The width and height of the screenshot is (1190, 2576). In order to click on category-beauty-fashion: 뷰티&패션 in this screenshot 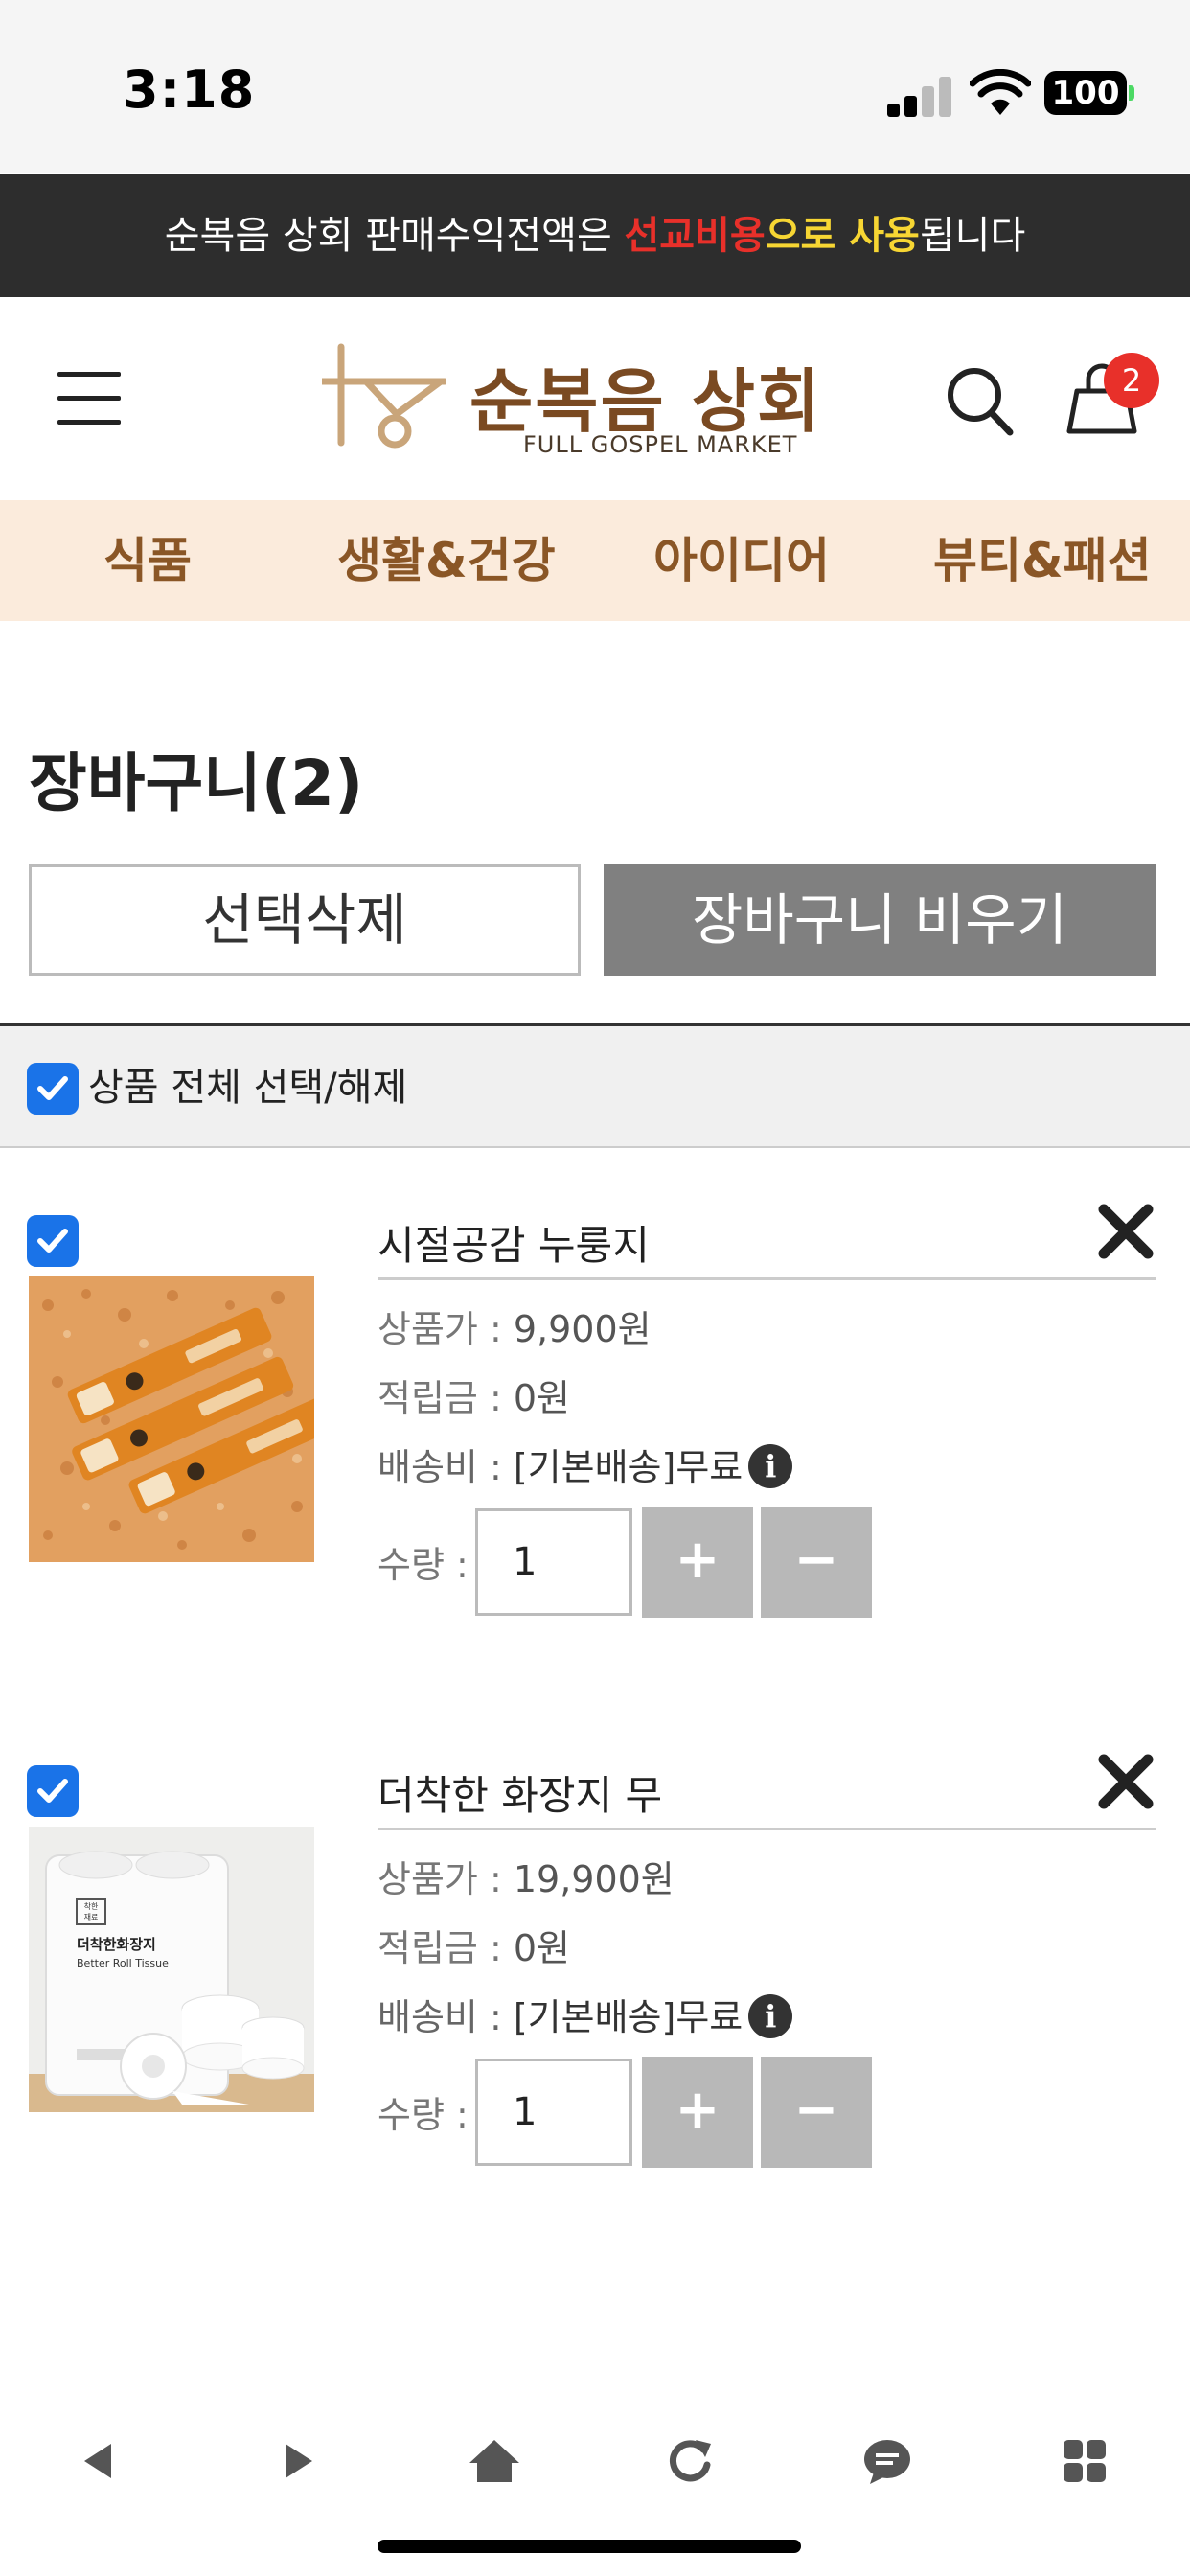, I will do `click(1042, 560)`.